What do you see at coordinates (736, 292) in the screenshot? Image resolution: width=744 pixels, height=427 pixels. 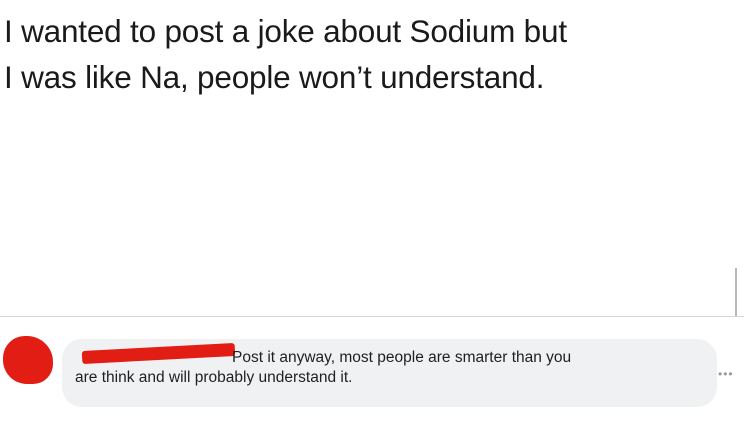 I see `scrollbar` at bounding box center [736, 292].